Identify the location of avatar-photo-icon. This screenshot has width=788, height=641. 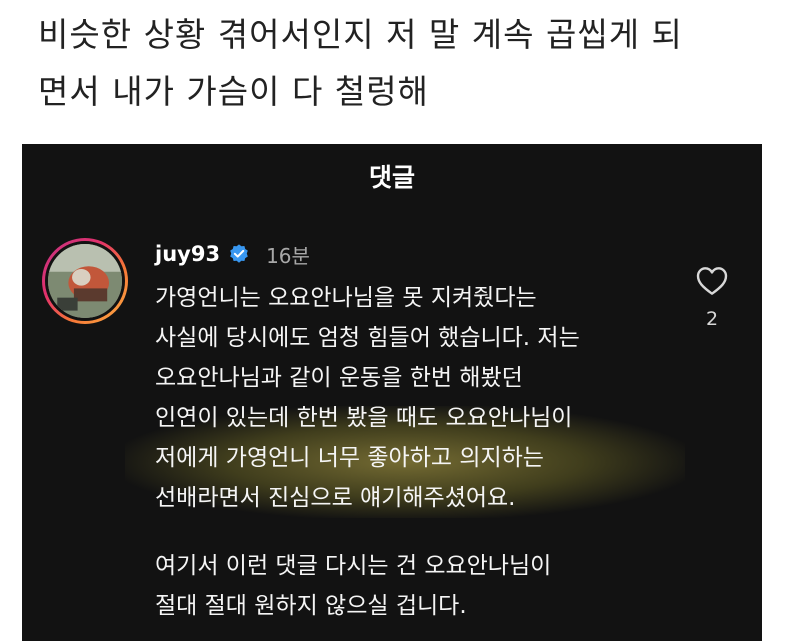
(85, 281).